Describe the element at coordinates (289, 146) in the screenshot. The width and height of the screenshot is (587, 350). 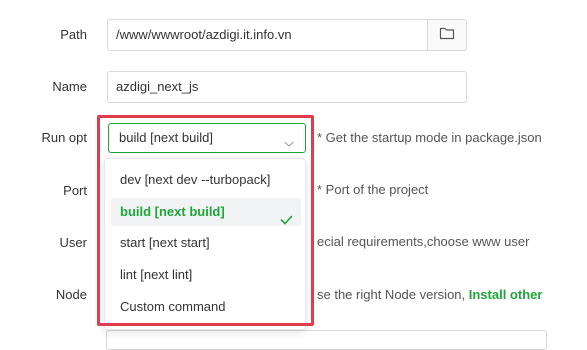
I see `chevron-up-icon` at that location.